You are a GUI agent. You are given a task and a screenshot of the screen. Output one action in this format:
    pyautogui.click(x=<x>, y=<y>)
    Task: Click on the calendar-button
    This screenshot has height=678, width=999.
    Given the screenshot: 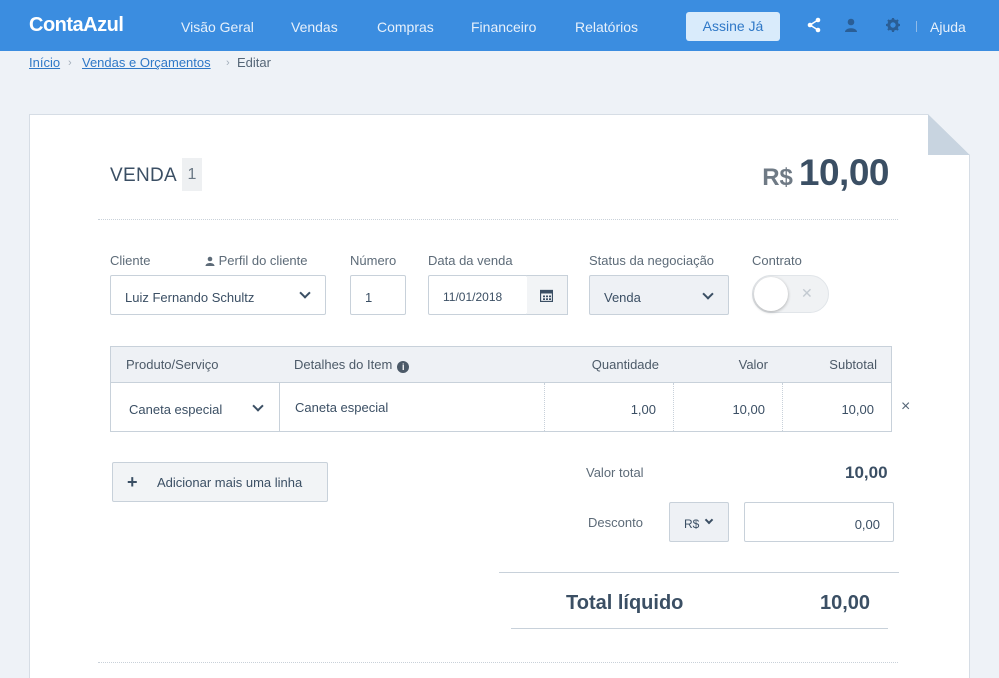 What is the action you would take?
    pyautogui.click(x=547, y=295)
    